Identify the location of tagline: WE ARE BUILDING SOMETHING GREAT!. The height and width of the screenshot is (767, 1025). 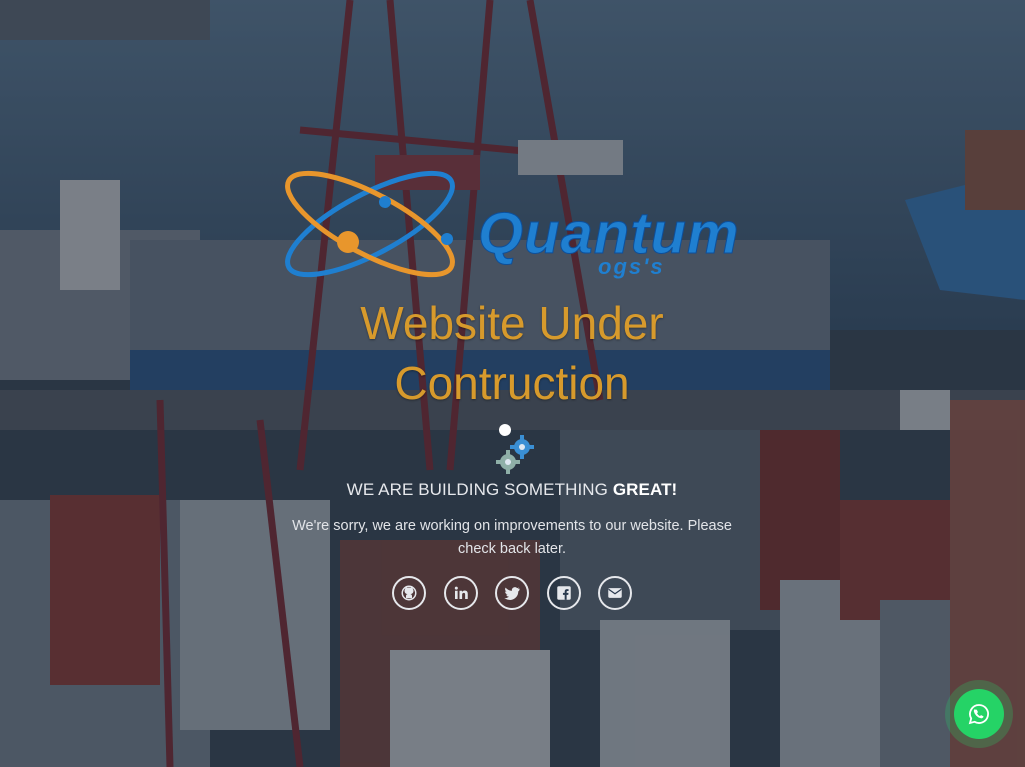
(512, 490).